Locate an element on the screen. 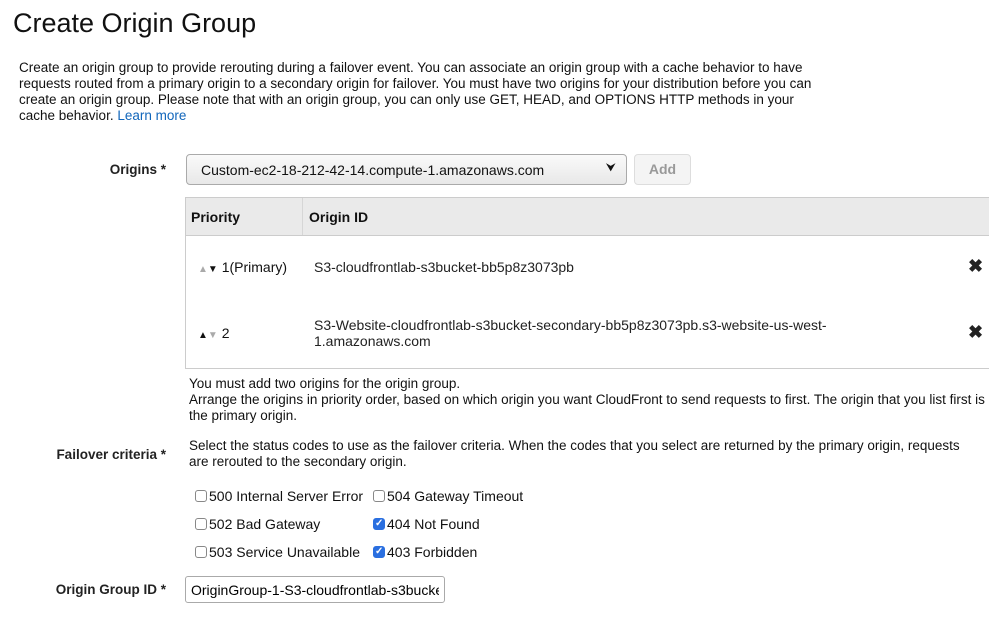  origin-id: S3-cloudfrontlab-s3bucket-bb5p8z3073pb is located at coordinates (444, 267).